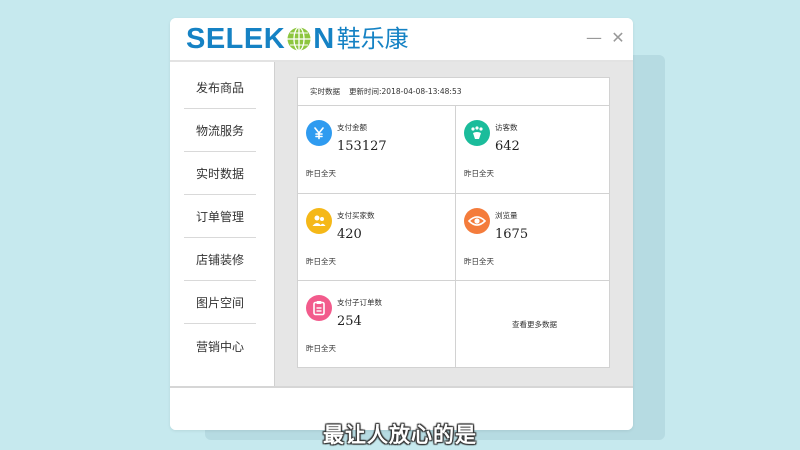  I want to click on stat-card-payment-amount: 支付金额 153127 昨日全天, so click(376, 149).